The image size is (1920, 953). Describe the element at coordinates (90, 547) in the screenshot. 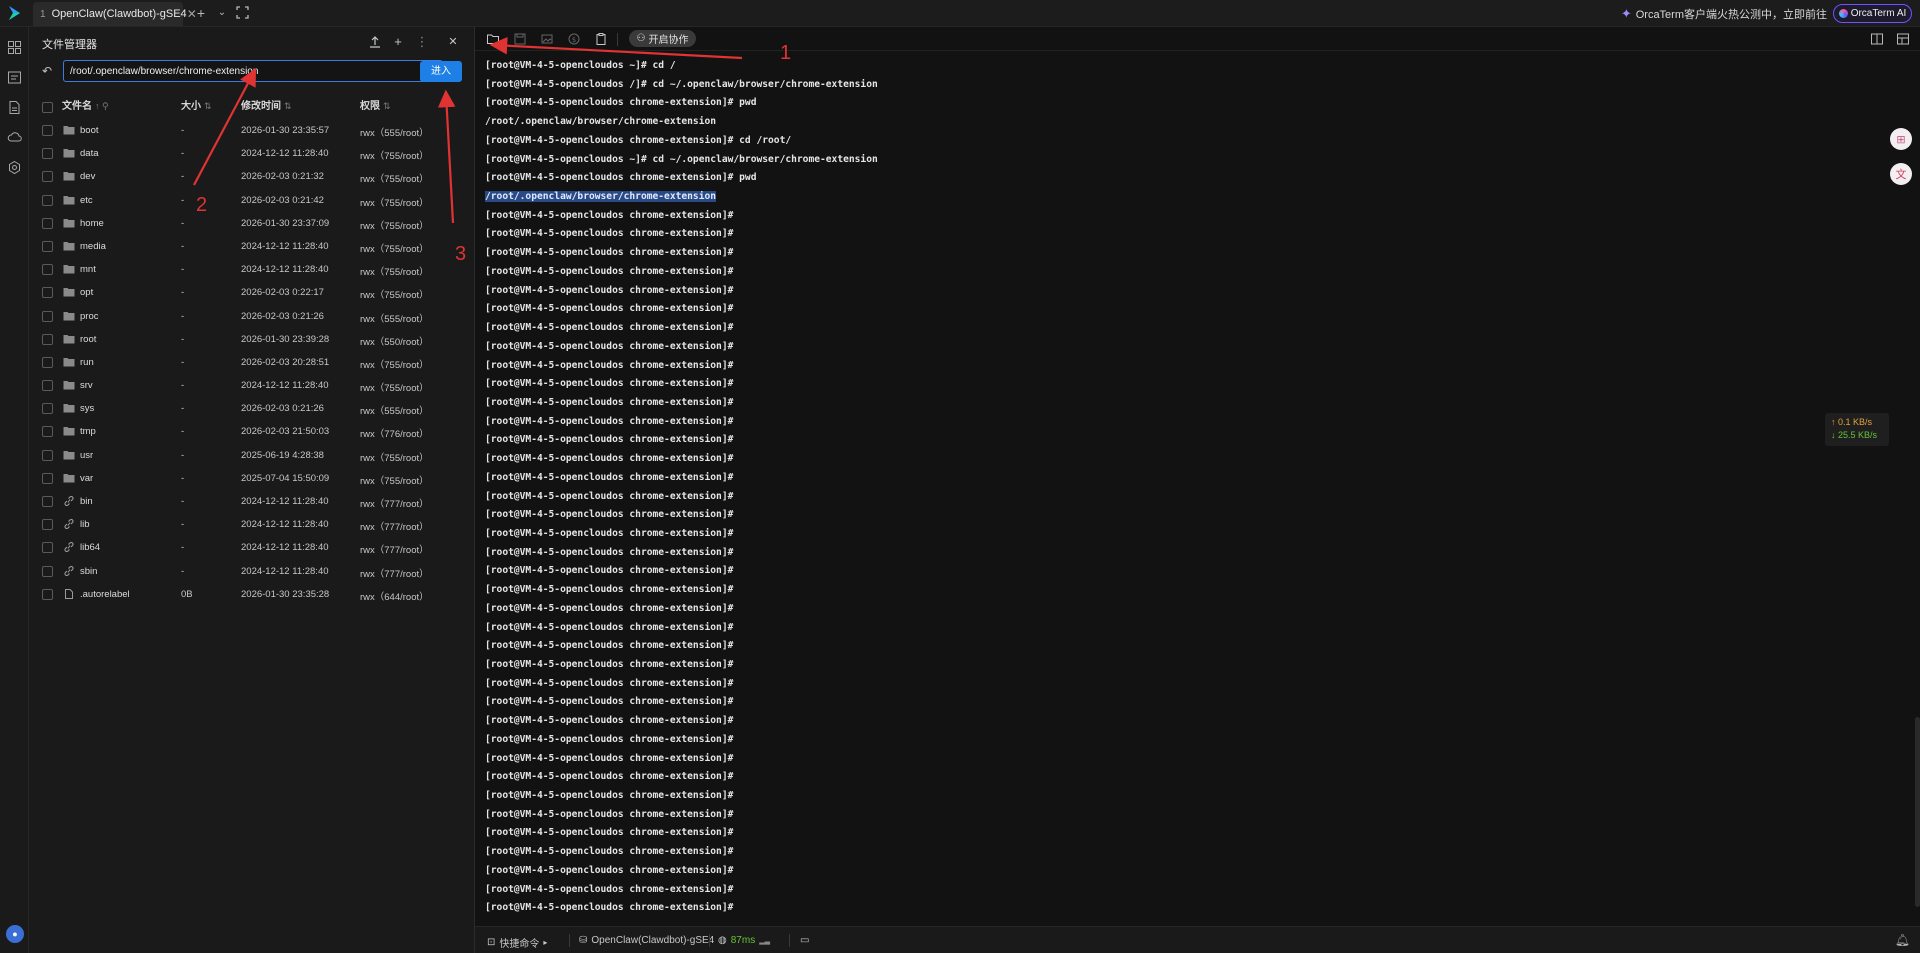

I see `file-name: lib64` at that location.